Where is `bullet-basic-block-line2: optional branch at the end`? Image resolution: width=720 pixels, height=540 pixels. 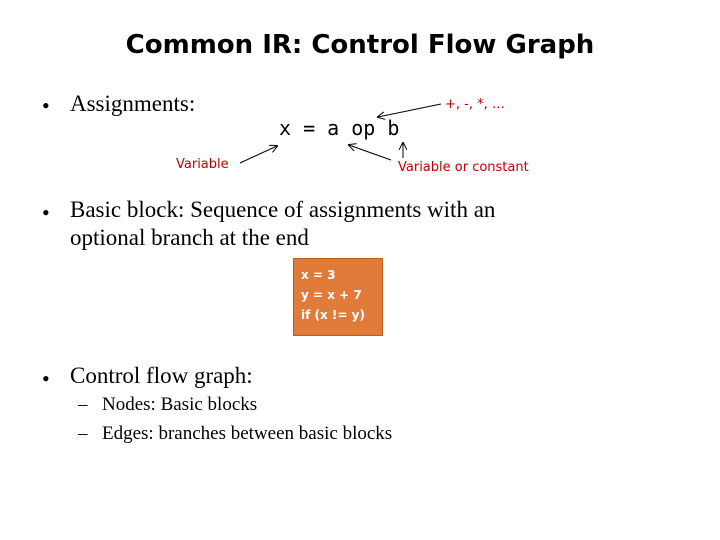 bullet-basic-block-line2: optional branch at the end is located at coordinates (189, 237).